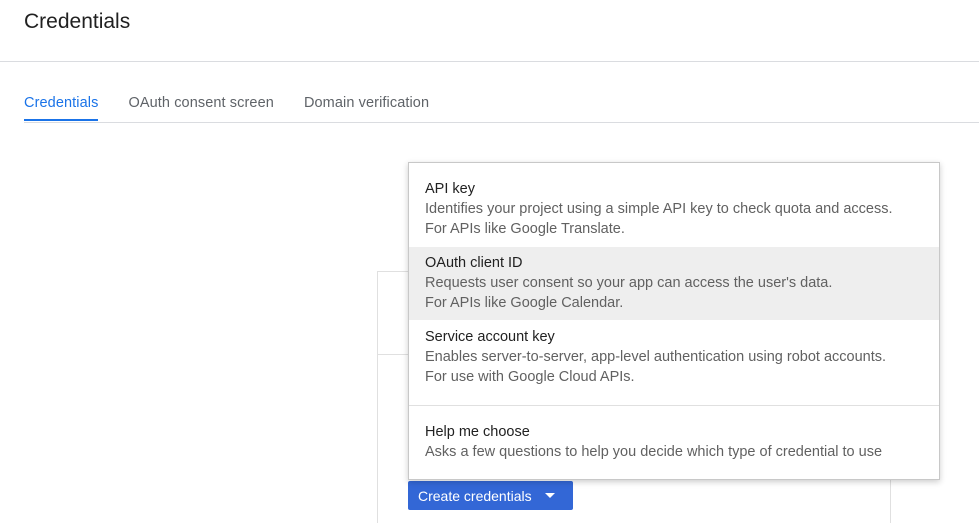 Image resolution: width=979 pixels, height=523 pixels. I want to click on page-title: Credentials, so click(77, 21).